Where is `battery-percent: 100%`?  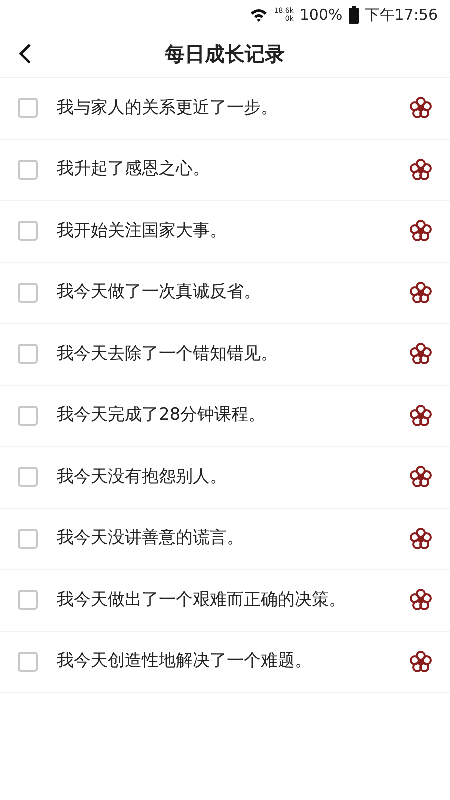 battery-percent: 100% is located at coordinates (321, 15).